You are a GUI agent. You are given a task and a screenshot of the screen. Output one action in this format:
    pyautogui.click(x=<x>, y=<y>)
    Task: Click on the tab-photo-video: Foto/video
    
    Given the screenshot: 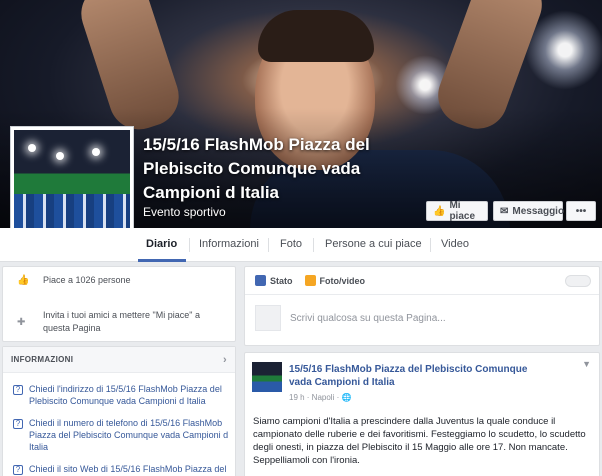 What is the action you would take?
    pyautogui.click(x=335, y=280)
    